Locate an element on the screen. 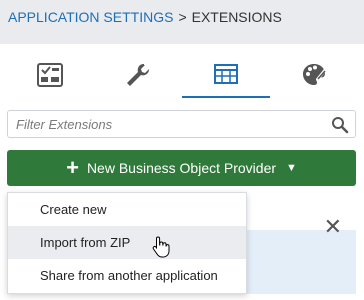 This screenshot has width=364, height=300. tab-settings is located at coordinates (50, 75).